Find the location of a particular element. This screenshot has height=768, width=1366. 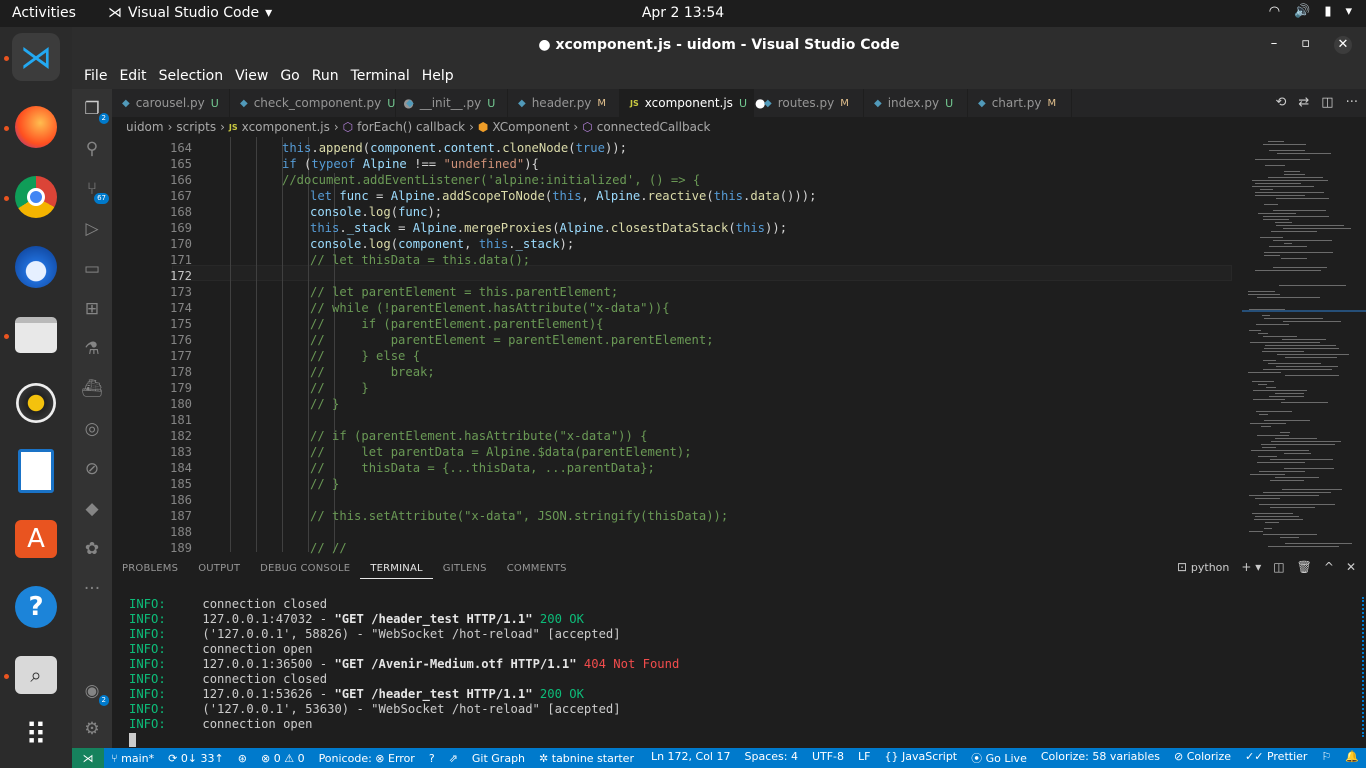

search-icon: ⚲ is located at coordinates (92, 149).